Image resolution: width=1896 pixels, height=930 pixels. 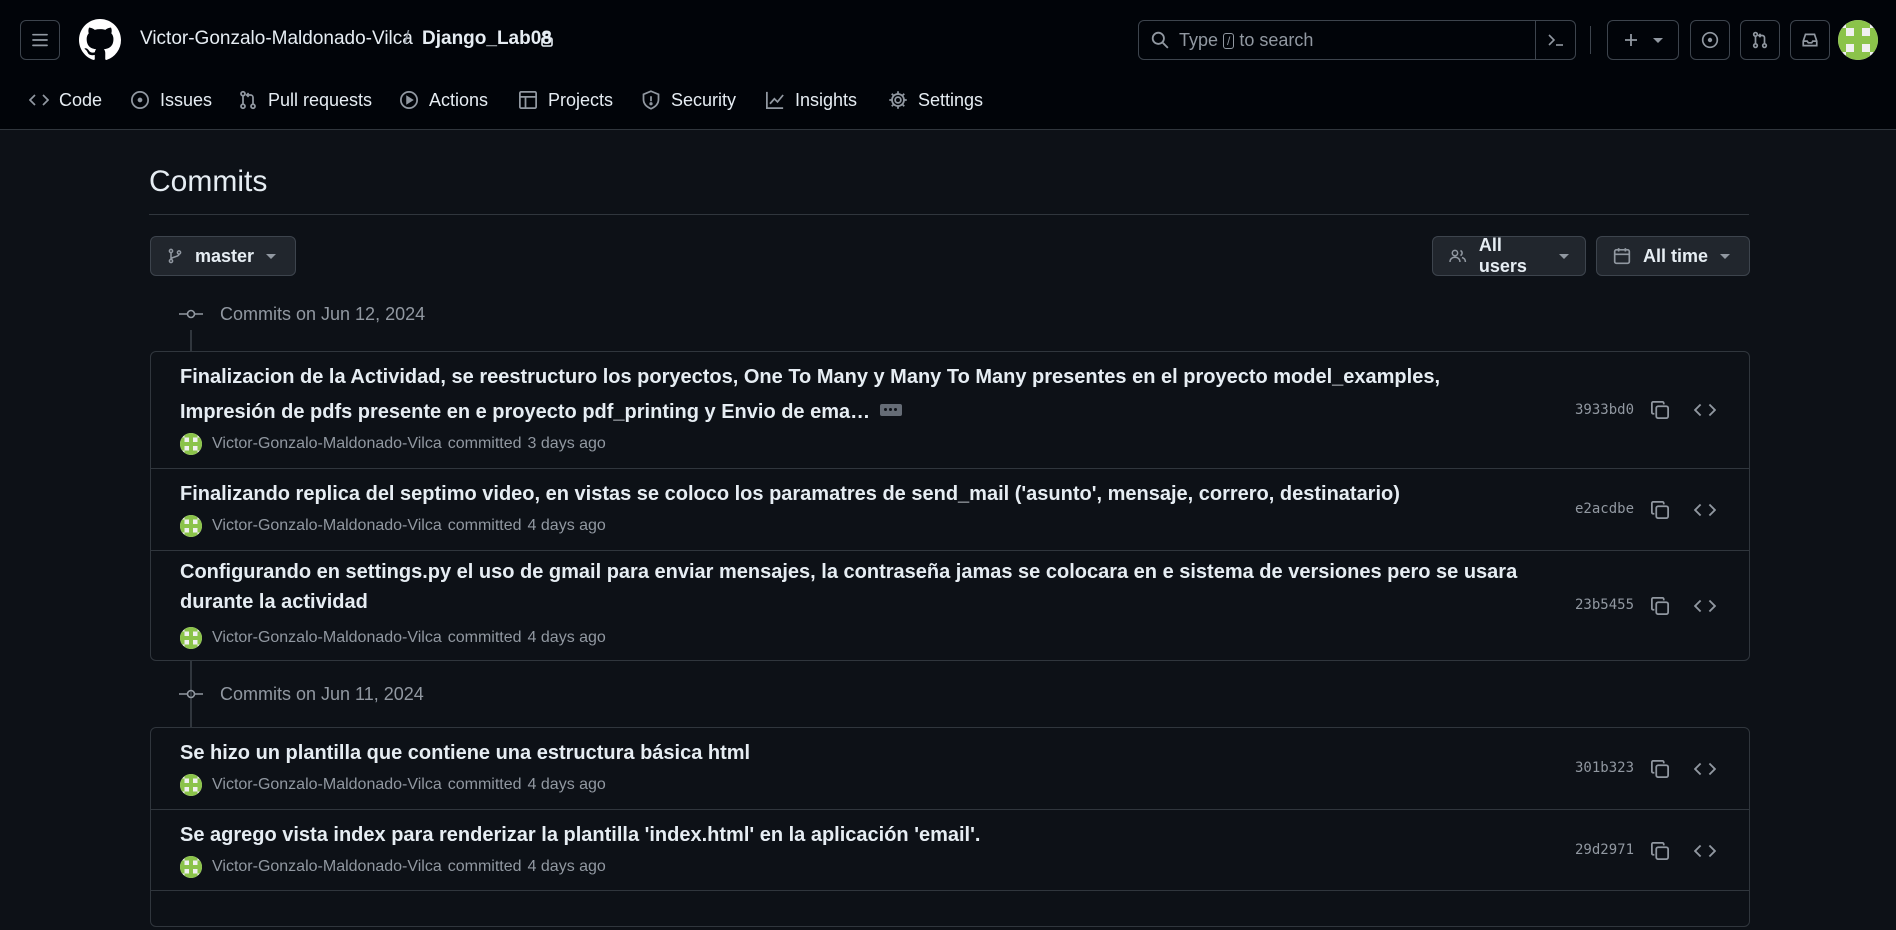 What do you see at coordinates (1673, 256) in the screenshot?
I see `time-filter-button: All time` at bounding box center [1673, 256].